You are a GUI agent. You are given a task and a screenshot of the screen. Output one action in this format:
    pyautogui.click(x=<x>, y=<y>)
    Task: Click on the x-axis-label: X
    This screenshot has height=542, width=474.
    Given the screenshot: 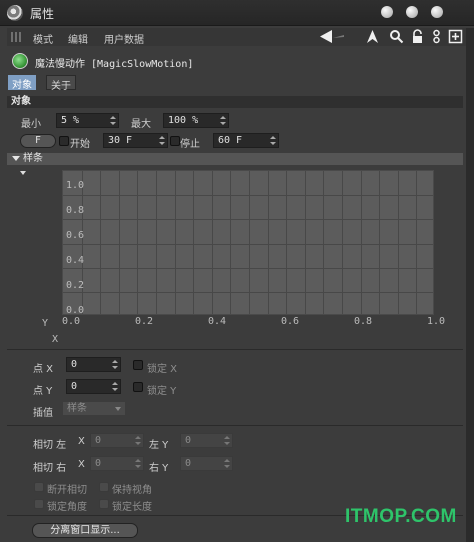 What is the action you would take?
    pyautogui.click(x=55, y=339)
    